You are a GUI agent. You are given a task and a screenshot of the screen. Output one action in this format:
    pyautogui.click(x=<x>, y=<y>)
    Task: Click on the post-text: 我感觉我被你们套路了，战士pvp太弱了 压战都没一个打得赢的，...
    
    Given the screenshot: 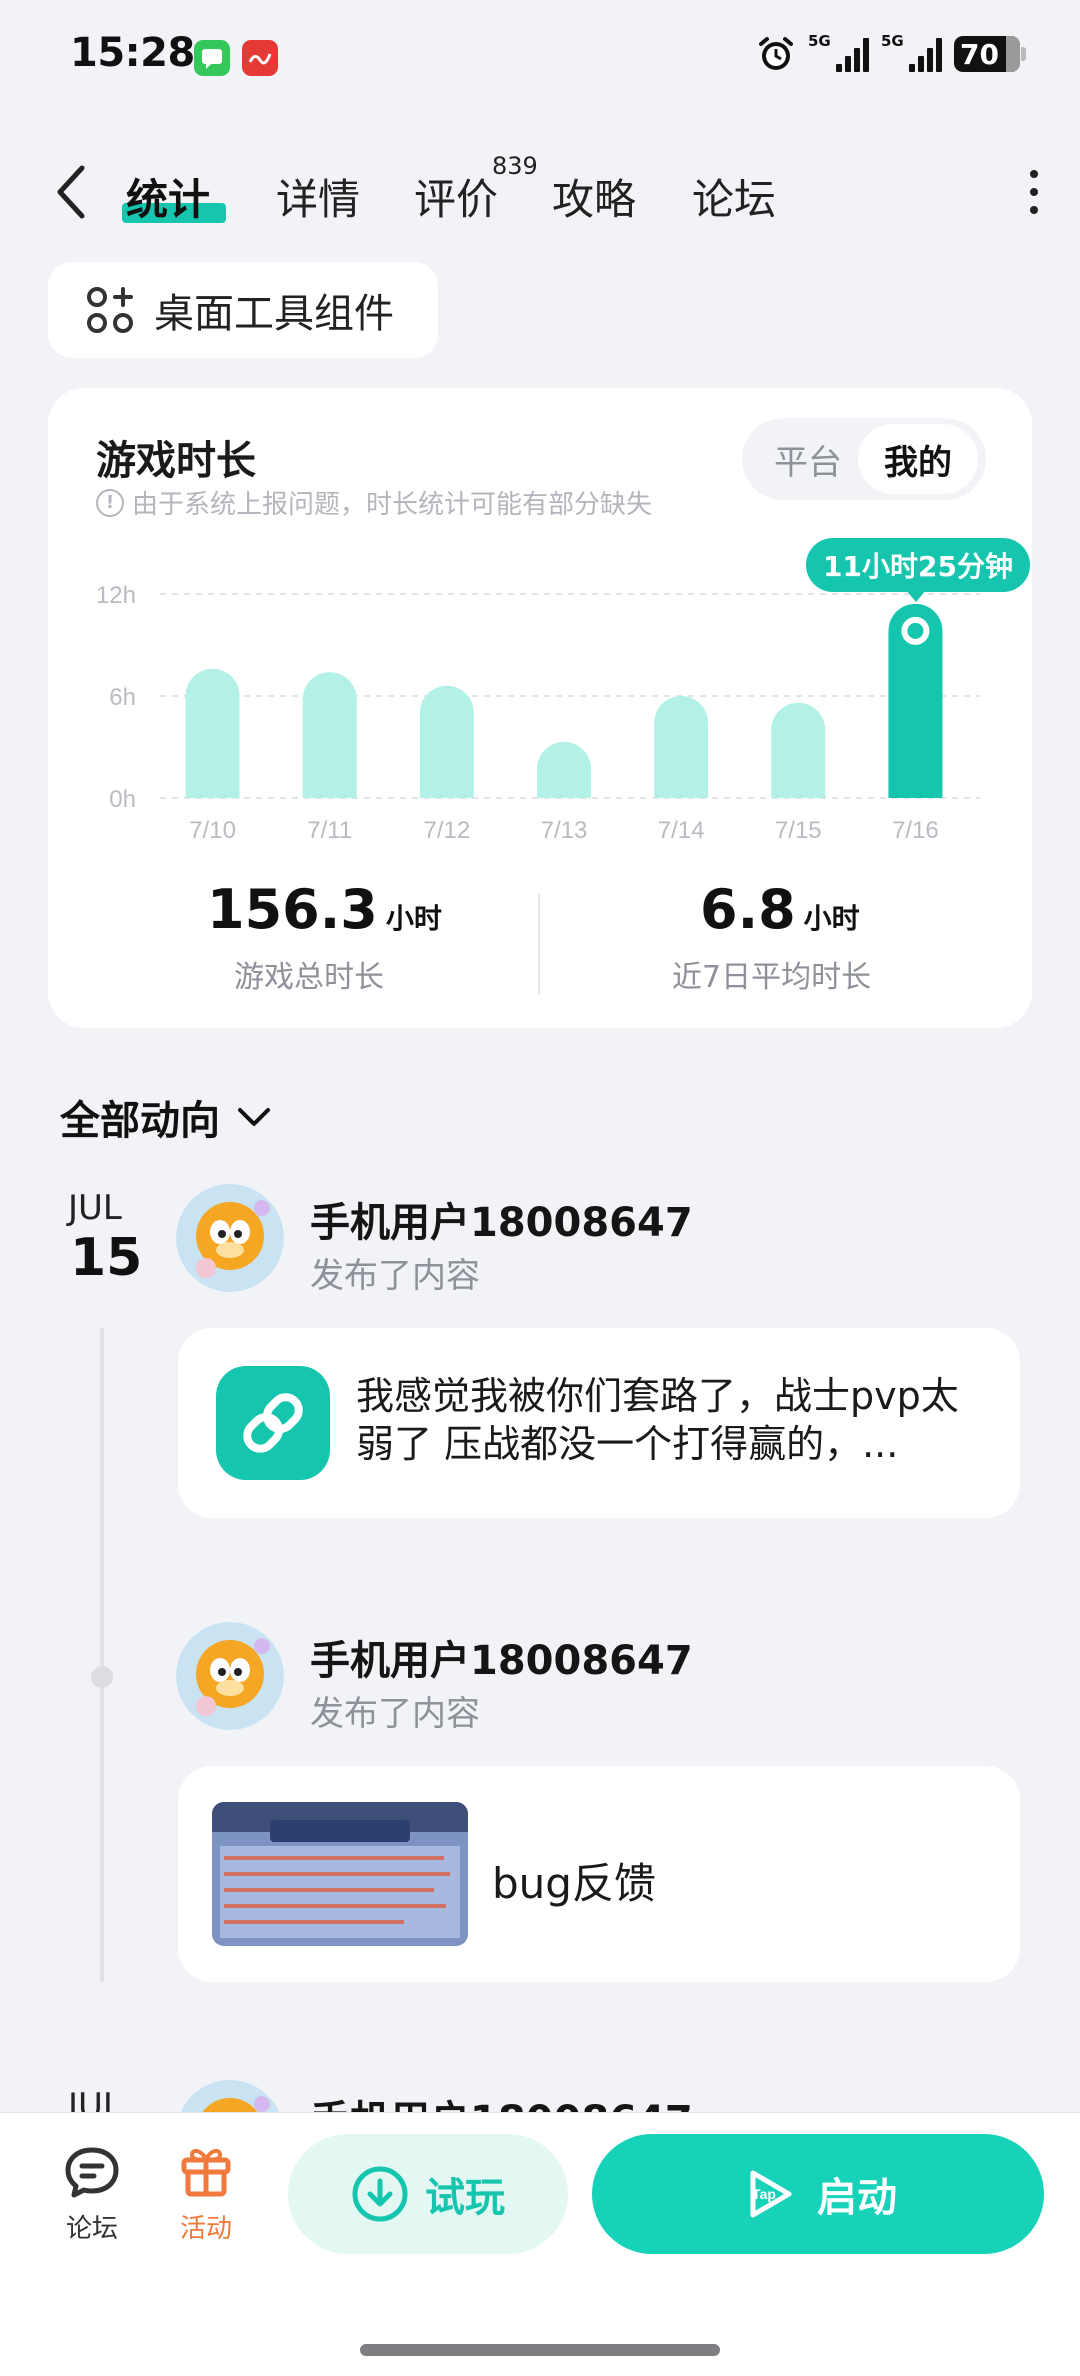 What is the action you would take?
    pyautogui.click(x=657, y=1420)
    